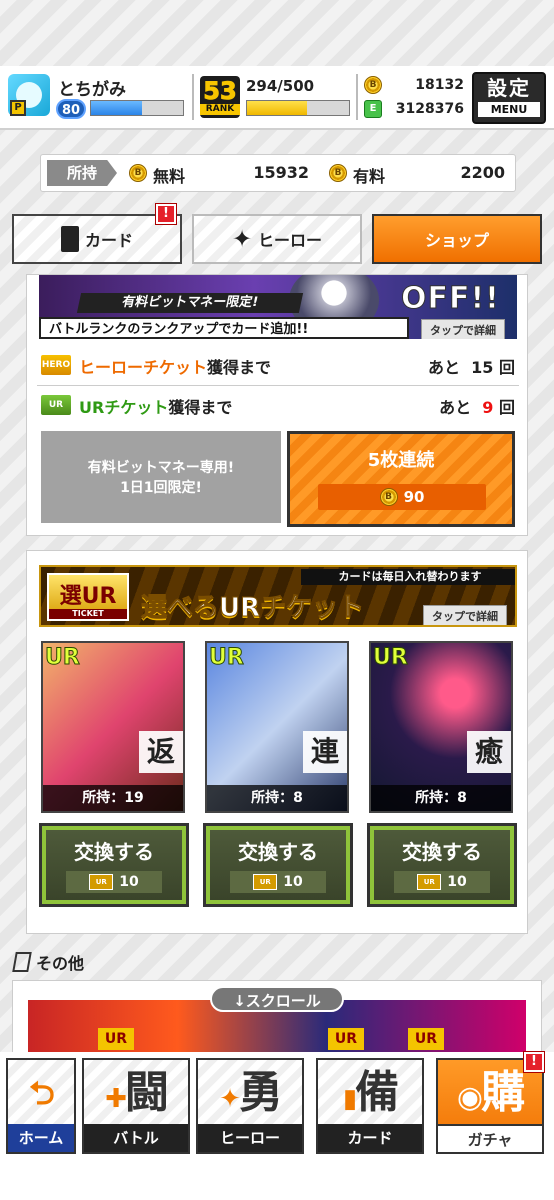 The height and width of the screenshot is (1200, 554). Describe the element at coordinates (56, 365) in the screenshot. I see `hero-ticket-icon: HERO` at that location.